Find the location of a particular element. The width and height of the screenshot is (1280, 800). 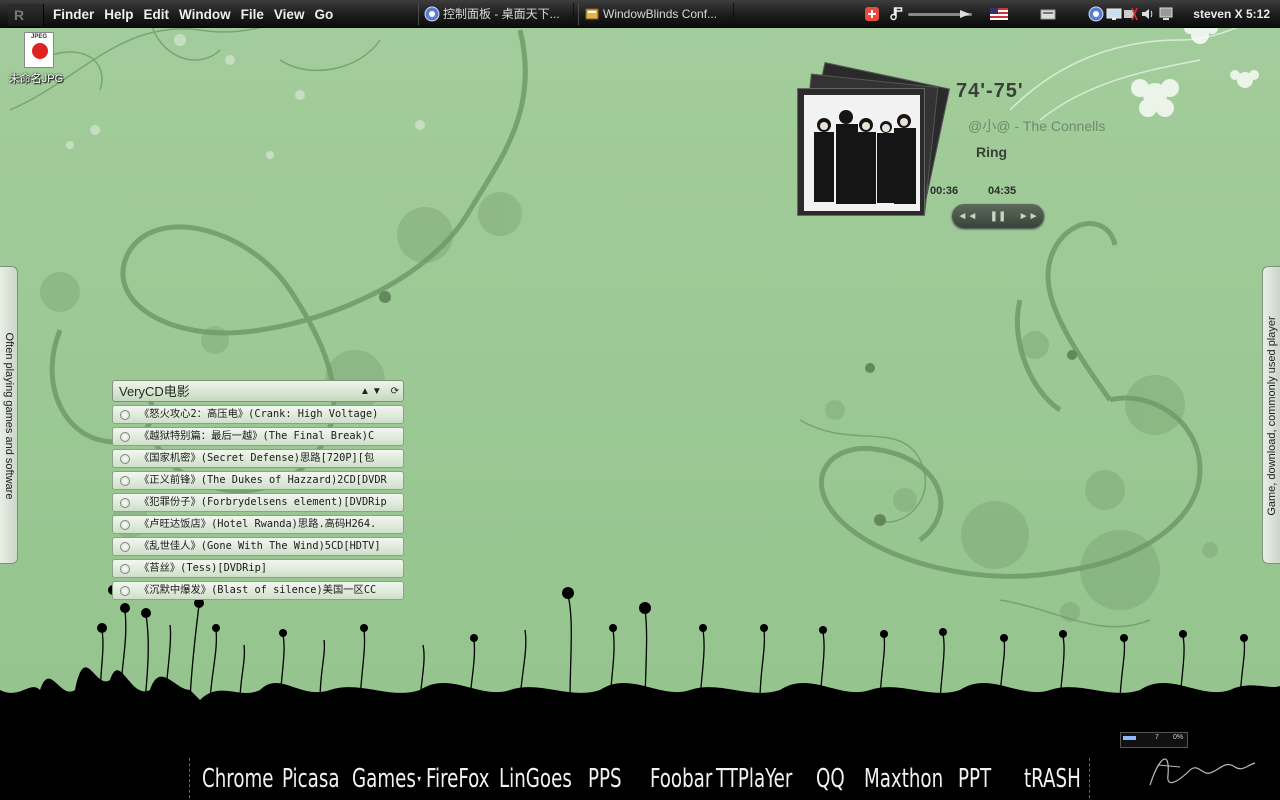

dock-item-maxthon: Maxthon is located at coordinates (903, 779).